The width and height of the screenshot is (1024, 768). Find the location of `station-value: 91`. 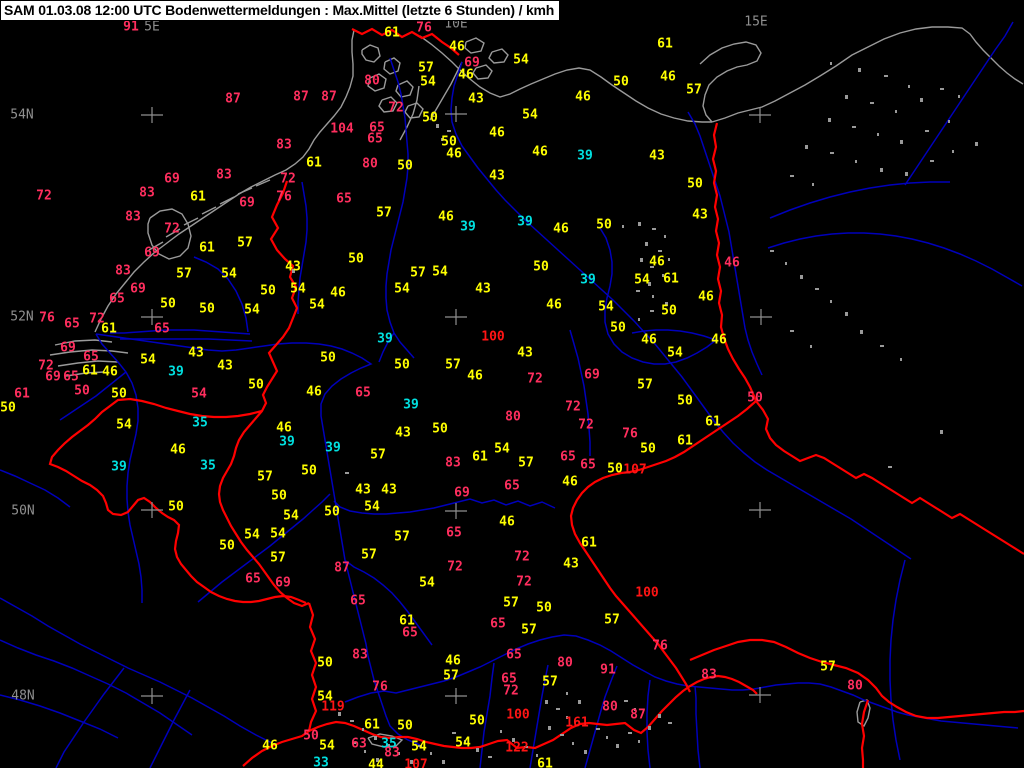

station-value: 91 is located at coordinates (131, 27).